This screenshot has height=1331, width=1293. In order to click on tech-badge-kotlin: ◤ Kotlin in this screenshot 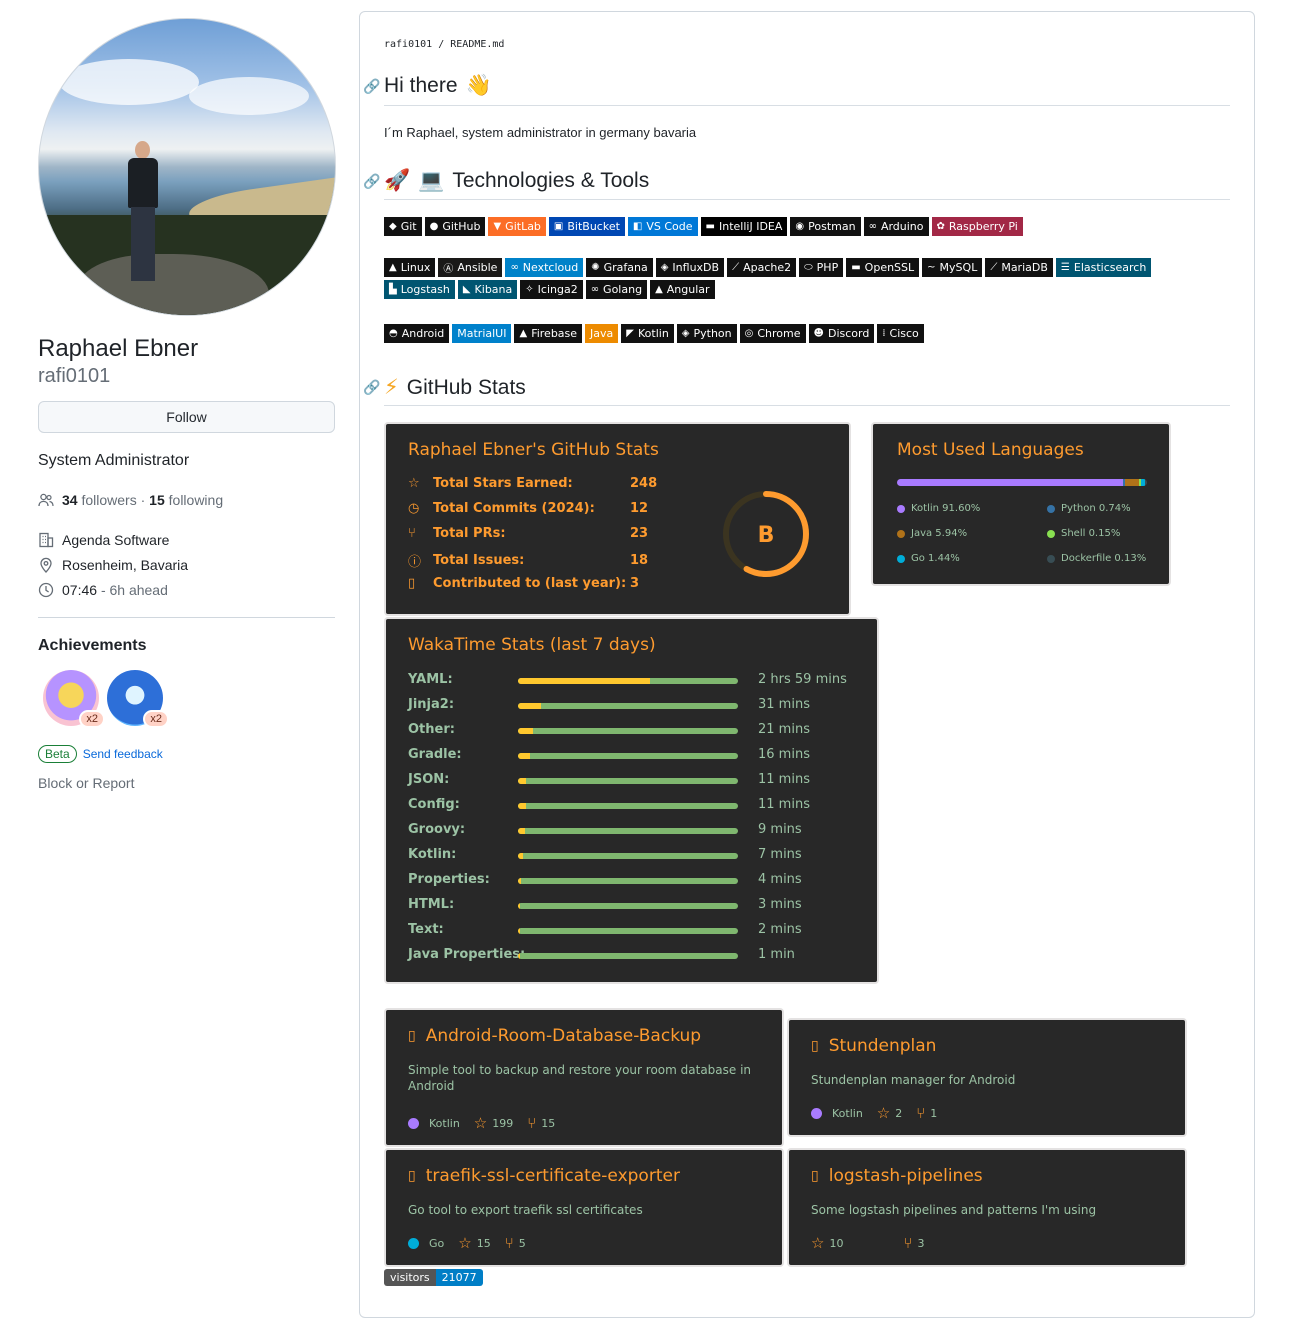, I will do `click(647, 333)`.